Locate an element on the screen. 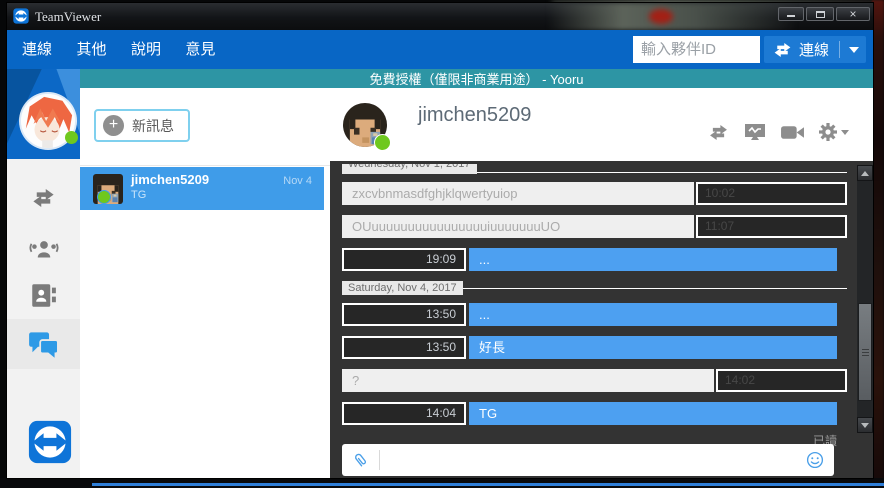  contact-subtitle: TG is located at coordinates (139, 195).